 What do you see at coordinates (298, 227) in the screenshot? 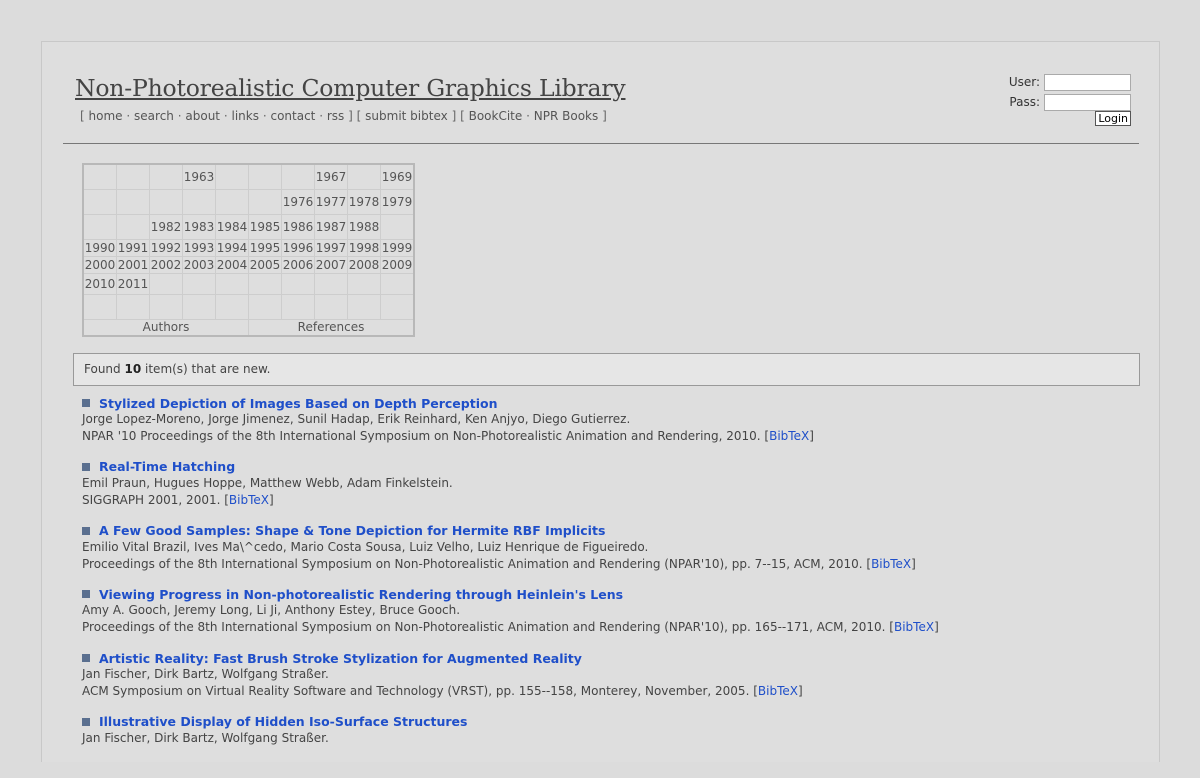
I see `year-link: 1986` at bounding box center [298, 227].